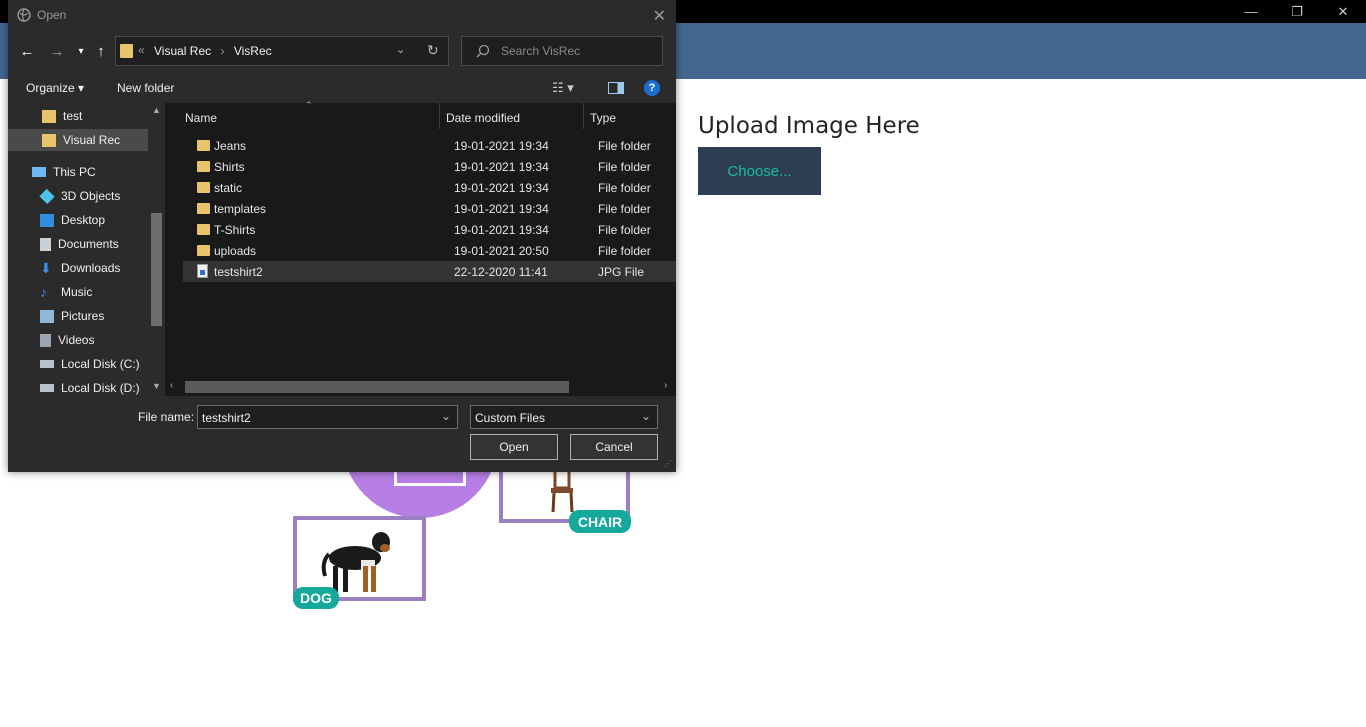  Describe the element at coordinates (253, 51) in the screenshot. I see `breadcrumb-visrec: VisRec` at that location.